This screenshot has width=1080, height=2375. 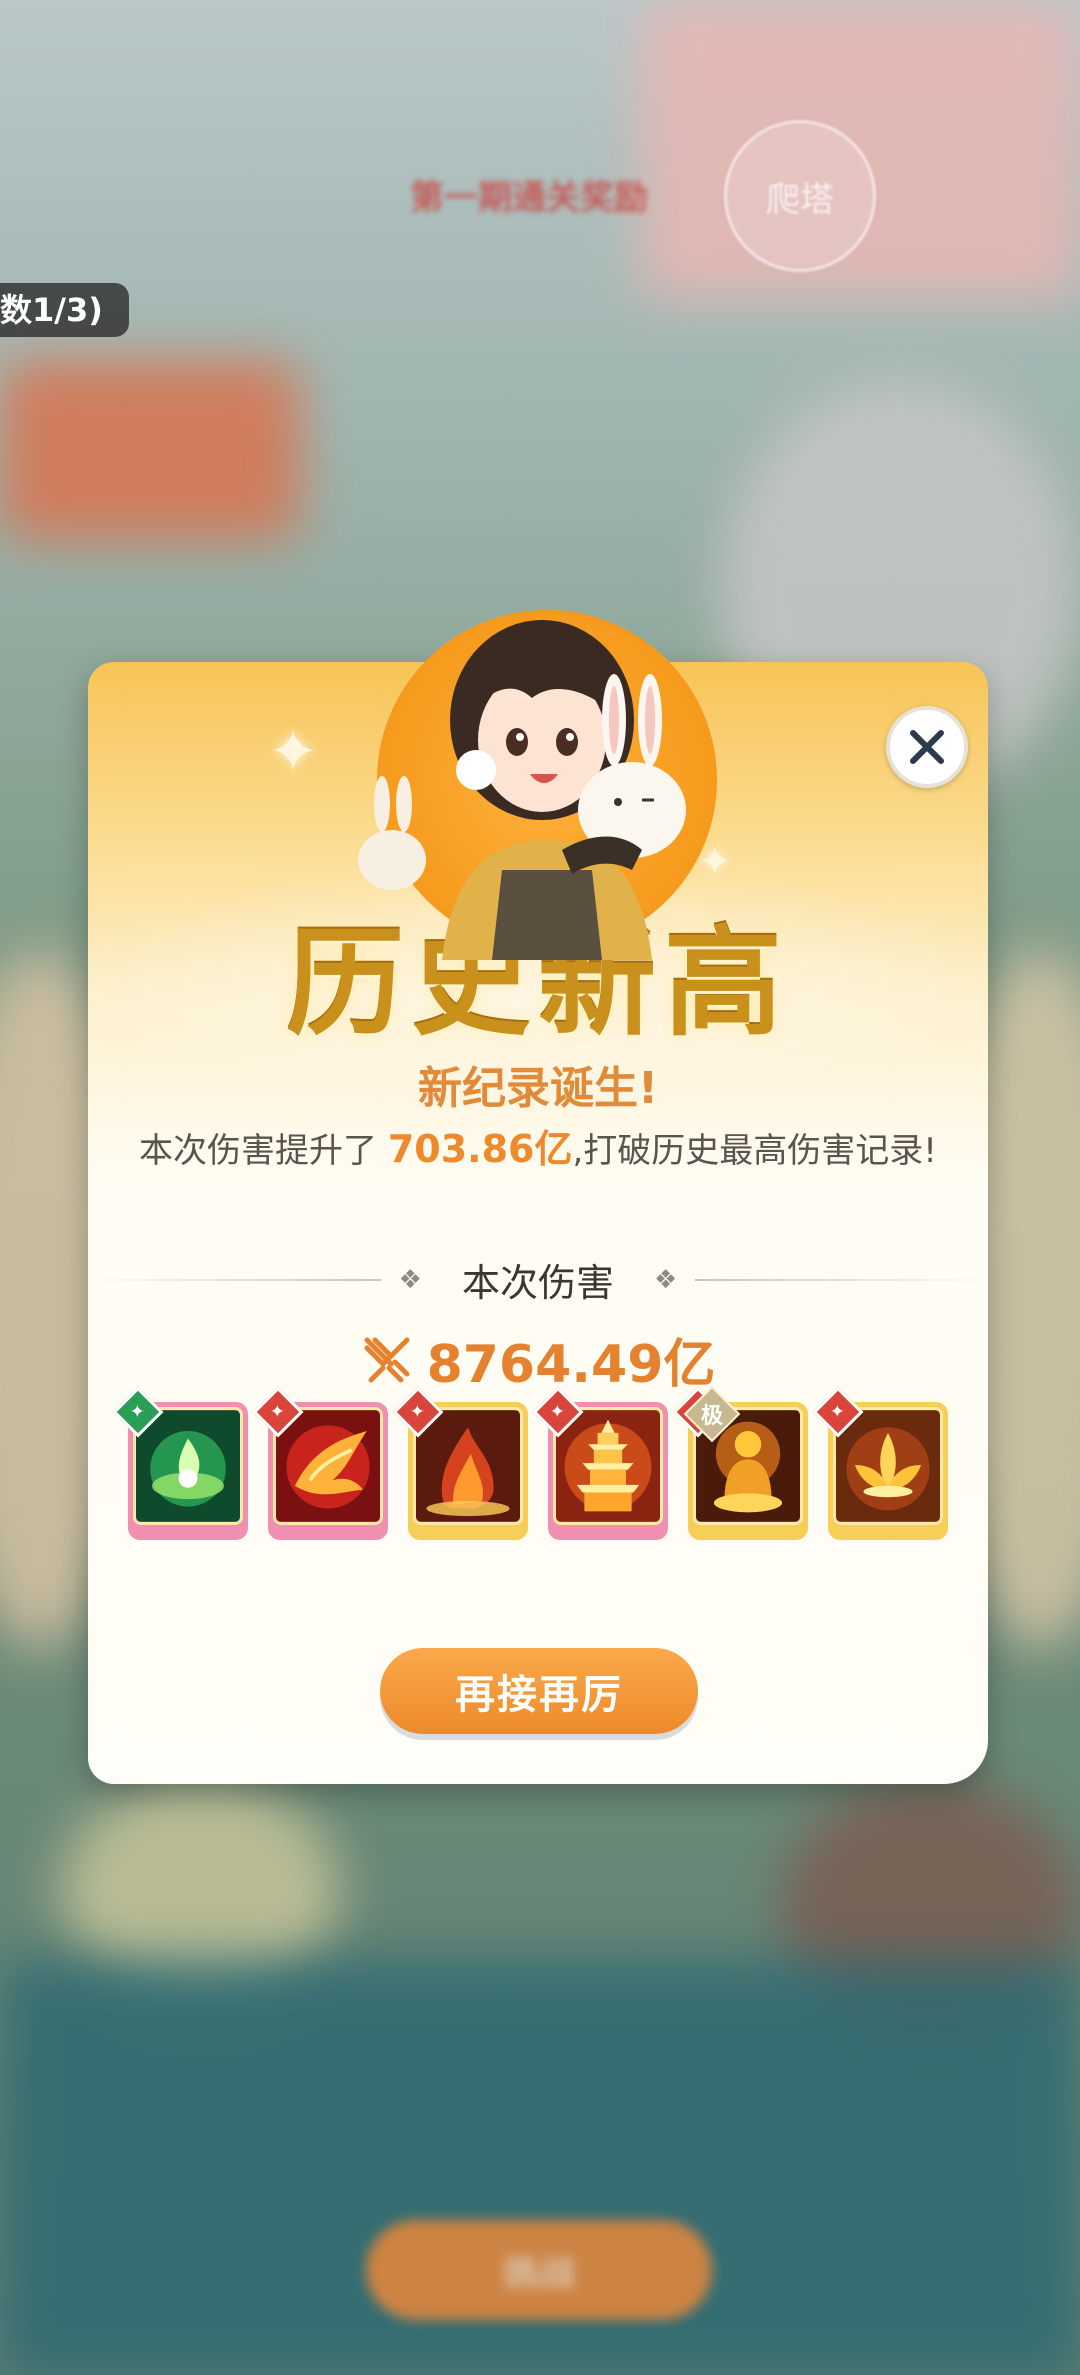 What do you see at coordinates (460, 1463) in the screenshot?
I see `skill-card-fire-spirit: ✦` at bounding box center [460, 1463].